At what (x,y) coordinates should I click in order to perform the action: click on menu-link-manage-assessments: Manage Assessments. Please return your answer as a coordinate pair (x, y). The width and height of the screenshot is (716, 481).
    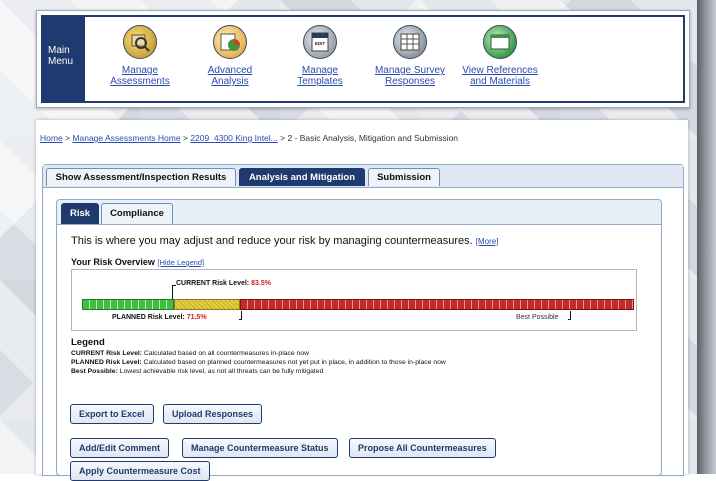
    Looking at the image, I should click on (140, 76).